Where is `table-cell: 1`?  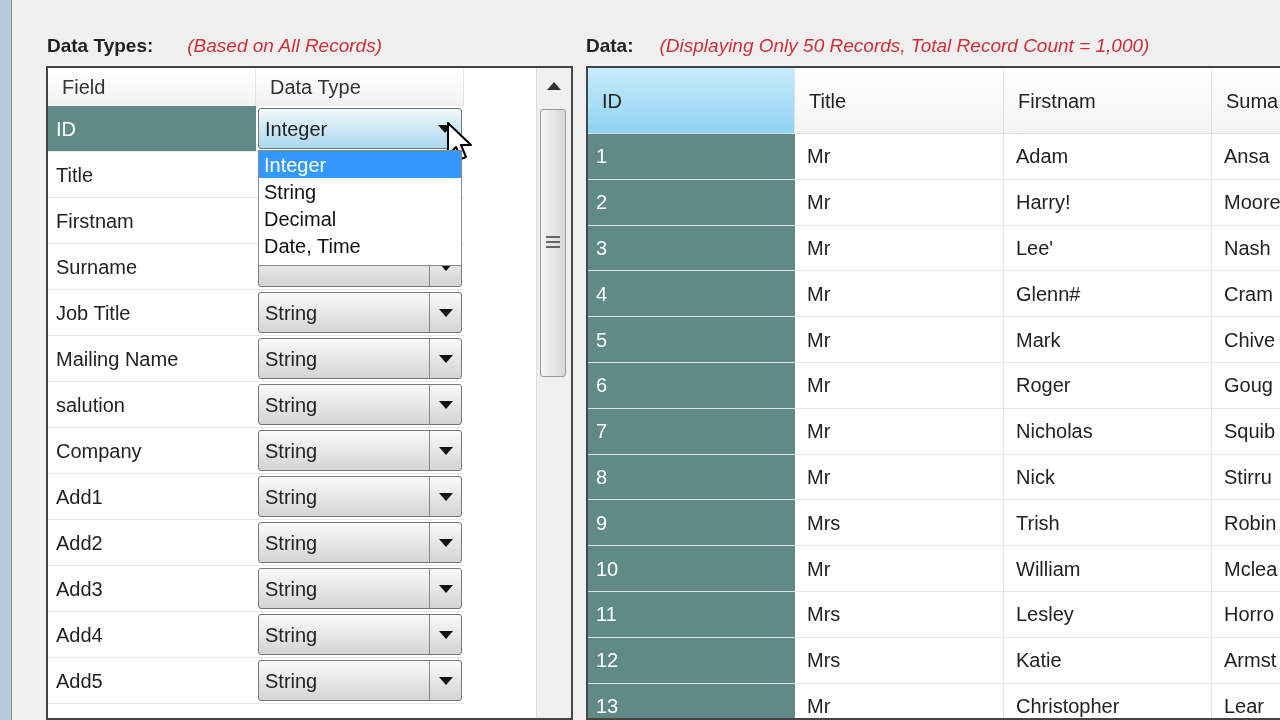
table-cell: 1 is located at coordinates (691, 157).